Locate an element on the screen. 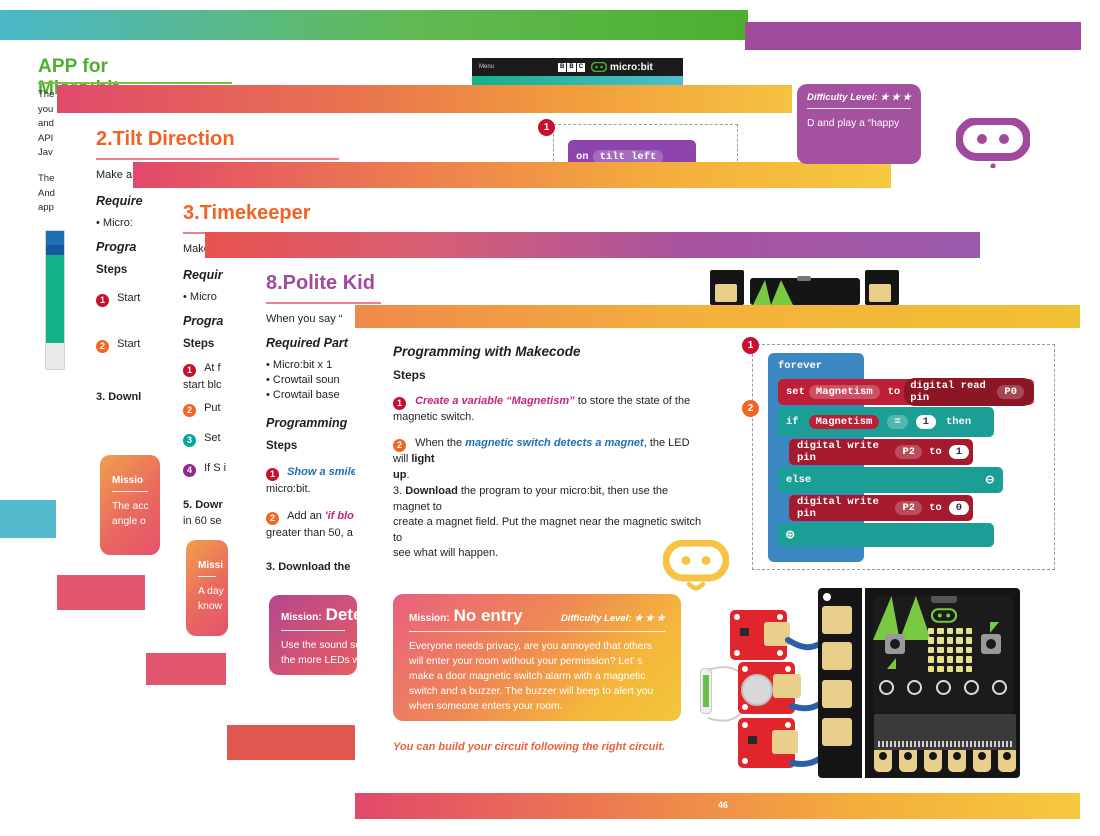  mission-detect-label: Mission: is located at coordinates (301, 617).